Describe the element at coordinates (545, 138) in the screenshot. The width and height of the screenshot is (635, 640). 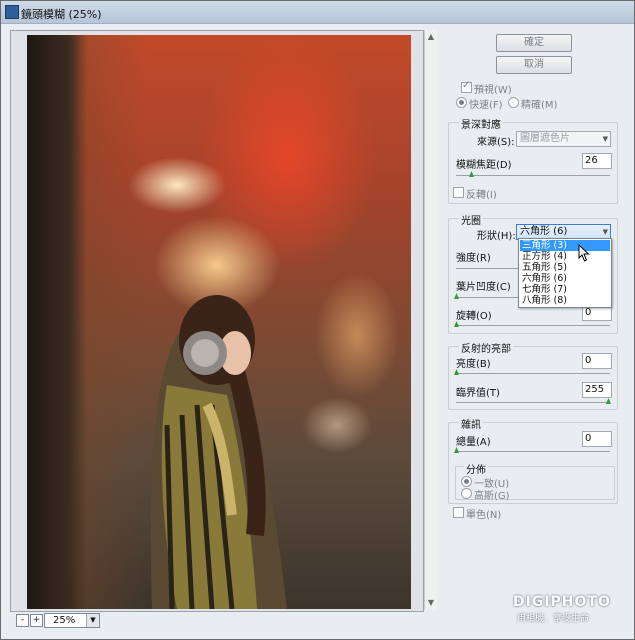
I see `source-value: 圖層遮色片` at that location.